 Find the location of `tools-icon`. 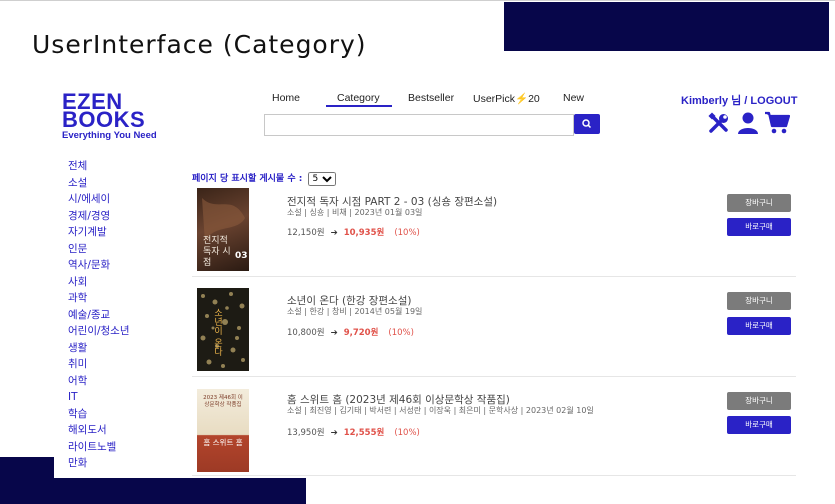

tools-icon is located at coordinates (719, 125).